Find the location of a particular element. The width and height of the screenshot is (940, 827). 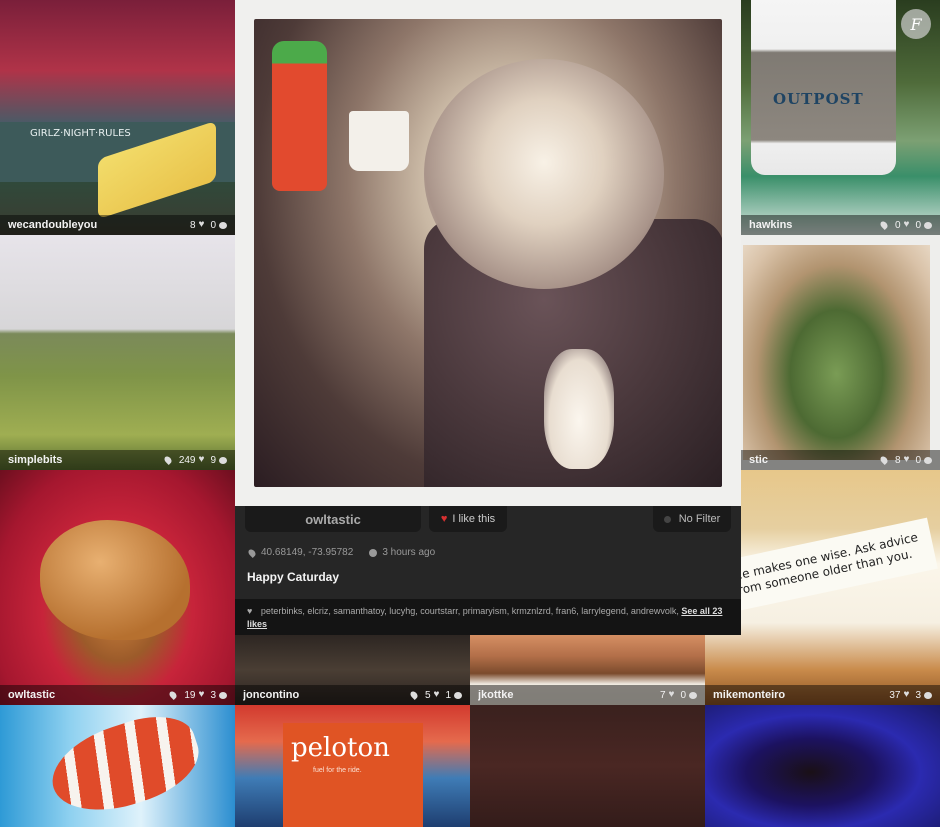

photo-meta: 40.68149, -73.95782 3 hours ago is located at coordinates (341, 552).